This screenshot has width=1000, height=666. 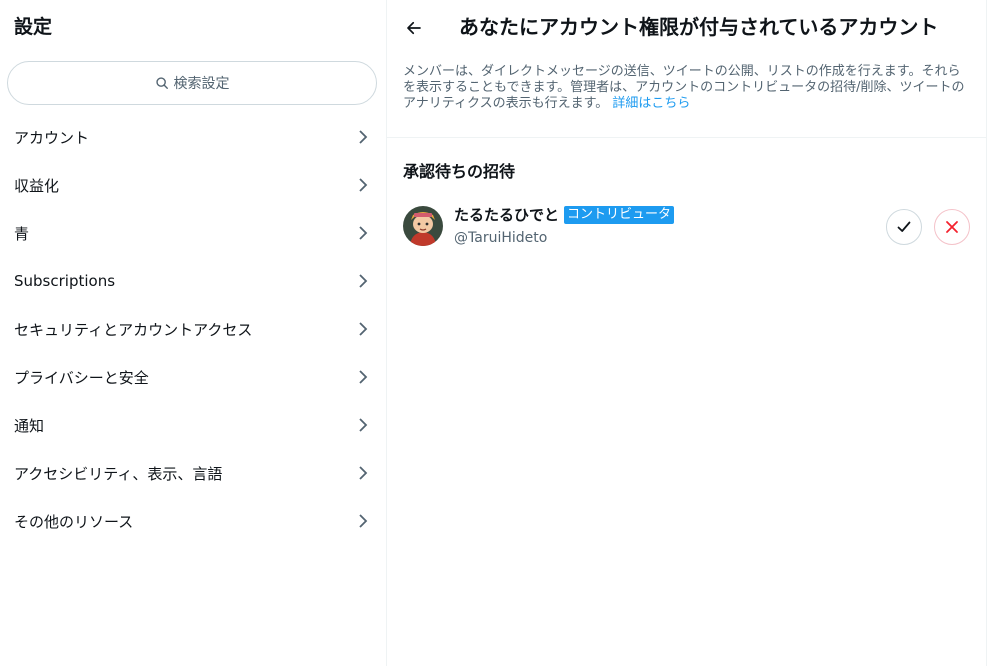 I want to click on invite-display-name: たるたるひでと, so click(x=507, y=215).